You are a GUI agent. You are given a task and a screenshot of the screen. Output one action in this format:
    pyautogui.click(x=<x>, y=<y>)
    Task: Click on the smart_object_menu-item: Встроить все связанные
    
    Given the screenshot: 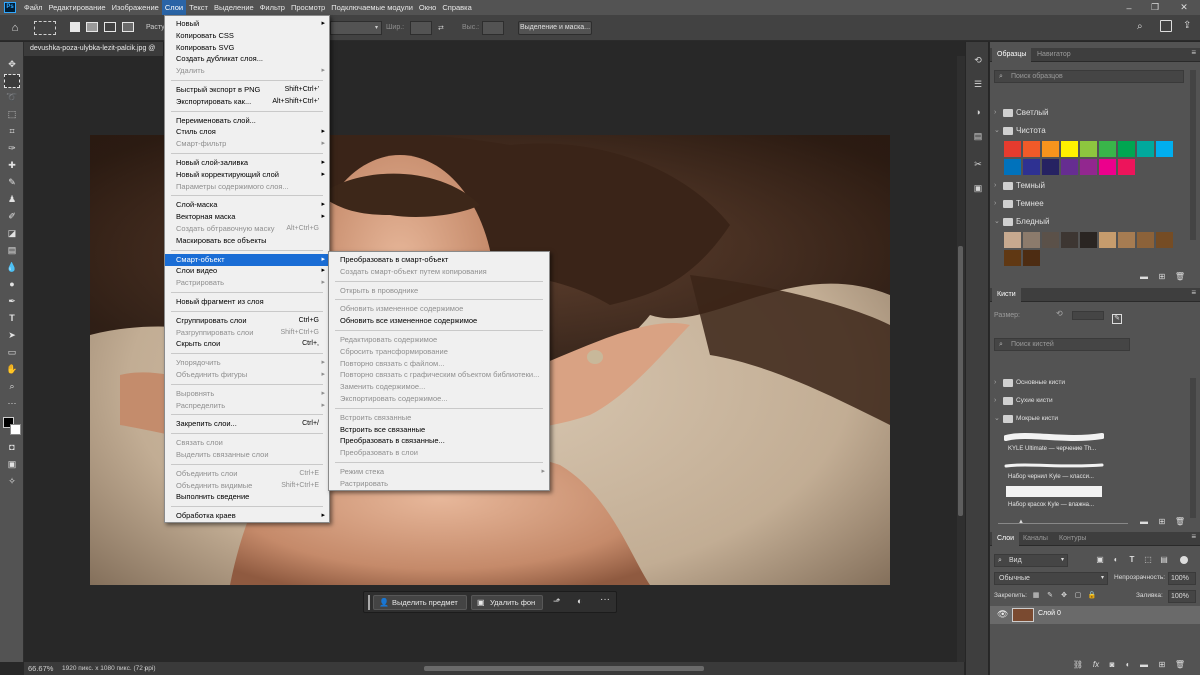 What is the action you would take?
    pyautogui.click(x=439, y=430)
    